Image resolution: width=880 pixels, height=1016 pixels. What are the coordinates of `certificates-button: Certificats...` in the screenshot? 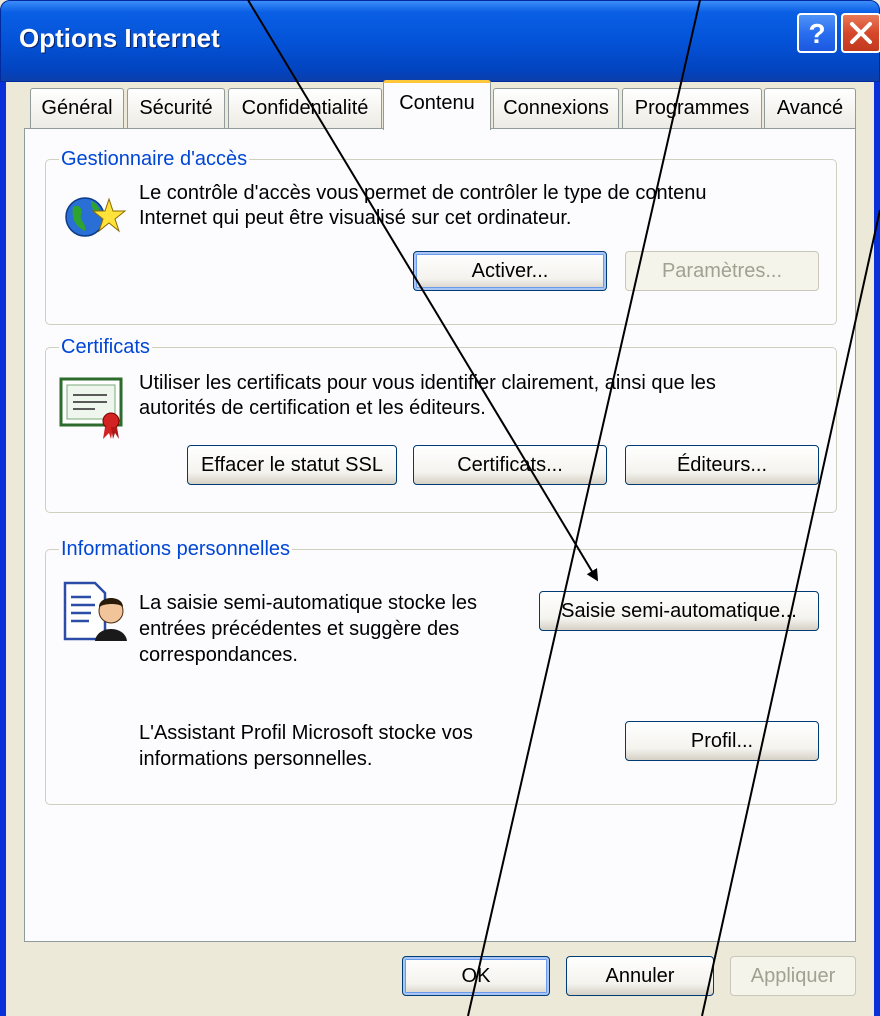 It's located at (510, 465).